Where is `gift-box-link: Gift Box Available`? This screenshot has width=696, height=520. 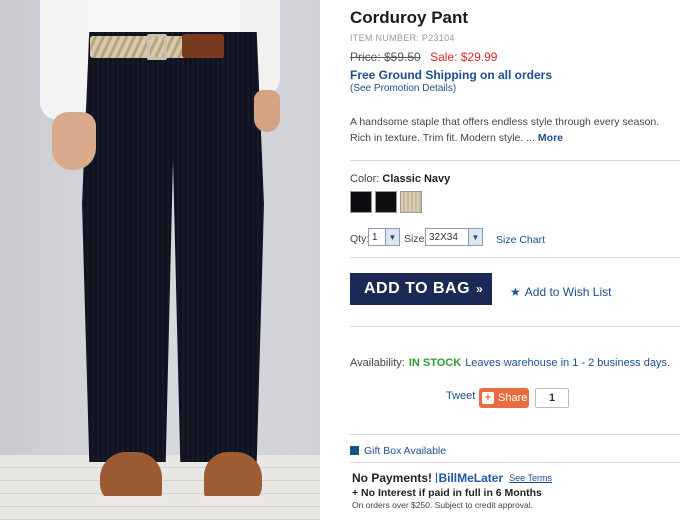
gift-box-link: Gift Box Available is located at coordinates (398, 451).